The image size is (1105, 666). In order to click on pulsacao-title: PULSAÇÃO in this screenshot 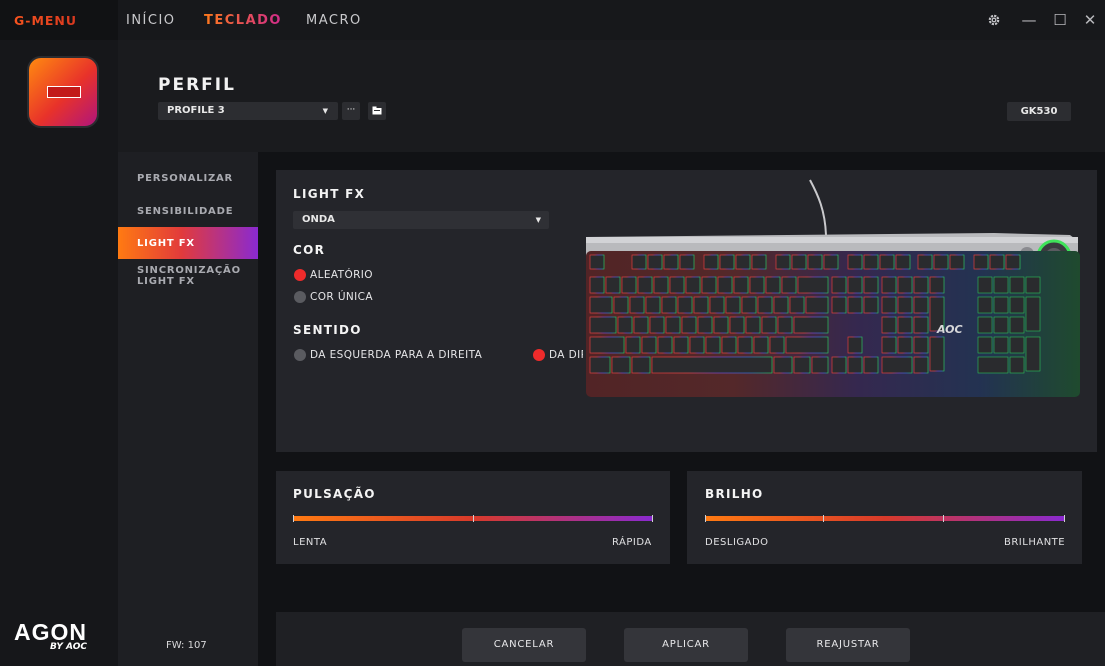, I will do `click(334, 494)`.